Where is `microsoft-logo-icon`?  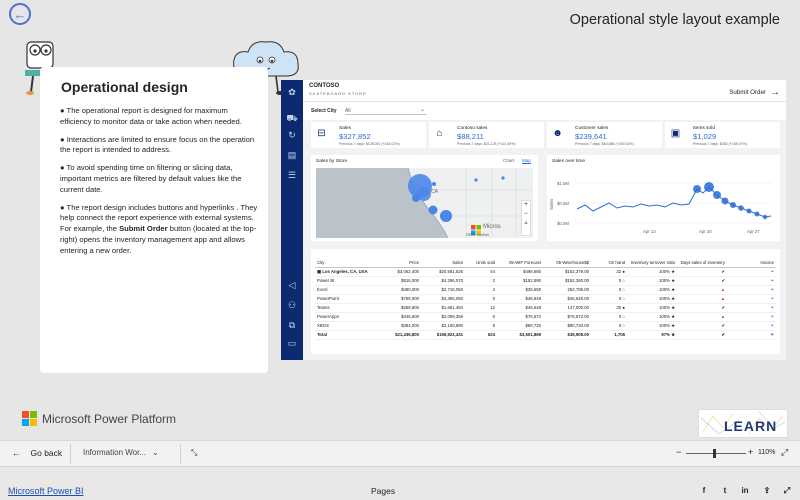
microsoft-logo-icon is located at coordinates (29, 418).